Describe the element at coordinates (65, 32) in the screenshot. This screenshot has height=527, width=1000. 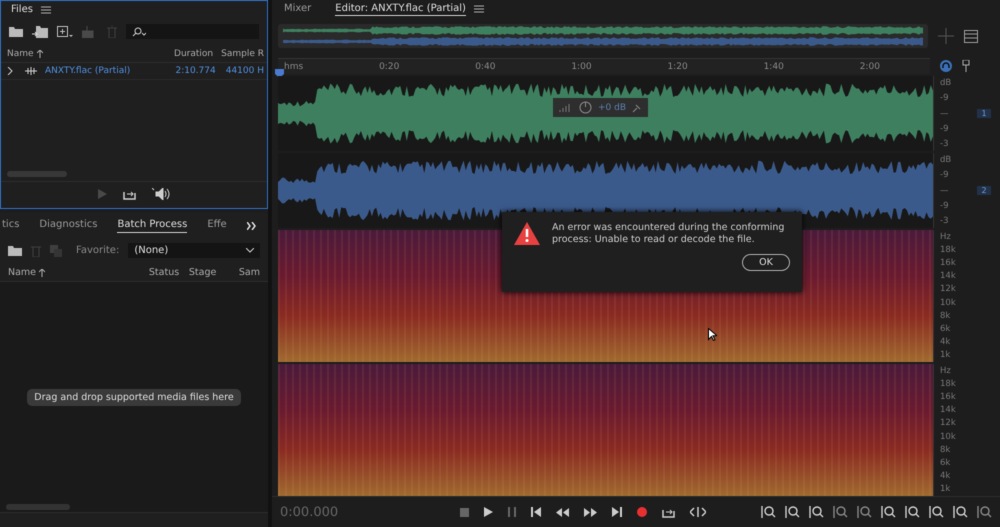
I see `new-file-icon` at that location.